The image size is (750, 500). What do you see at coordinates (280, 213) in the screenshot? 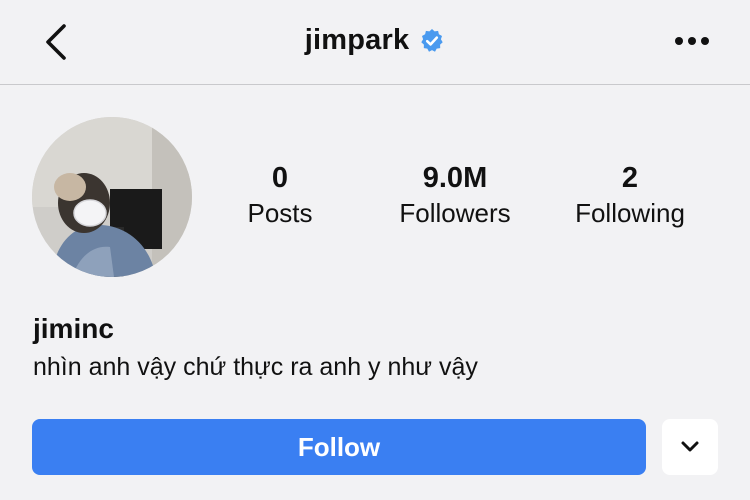
I see `posts-label: Posts` at bounding box center [280, 213].